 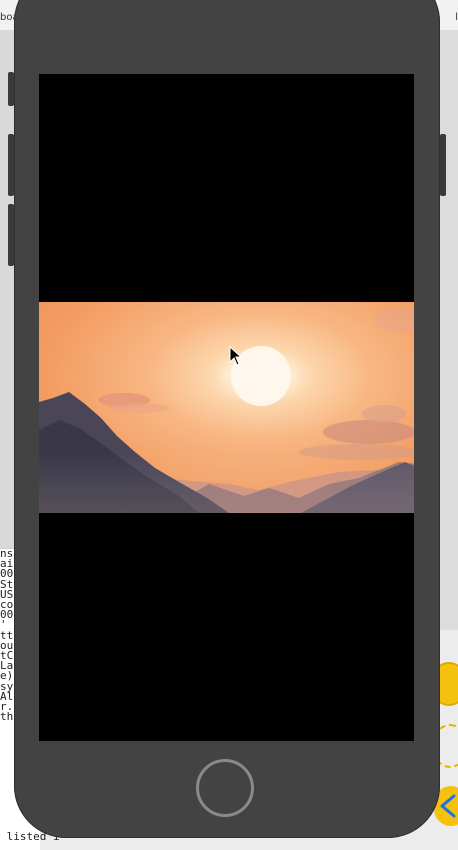 What do you see at coordinates (7, 290) in the screenshot?
I see `ide-left-panel` at bounding box center [7, 290].